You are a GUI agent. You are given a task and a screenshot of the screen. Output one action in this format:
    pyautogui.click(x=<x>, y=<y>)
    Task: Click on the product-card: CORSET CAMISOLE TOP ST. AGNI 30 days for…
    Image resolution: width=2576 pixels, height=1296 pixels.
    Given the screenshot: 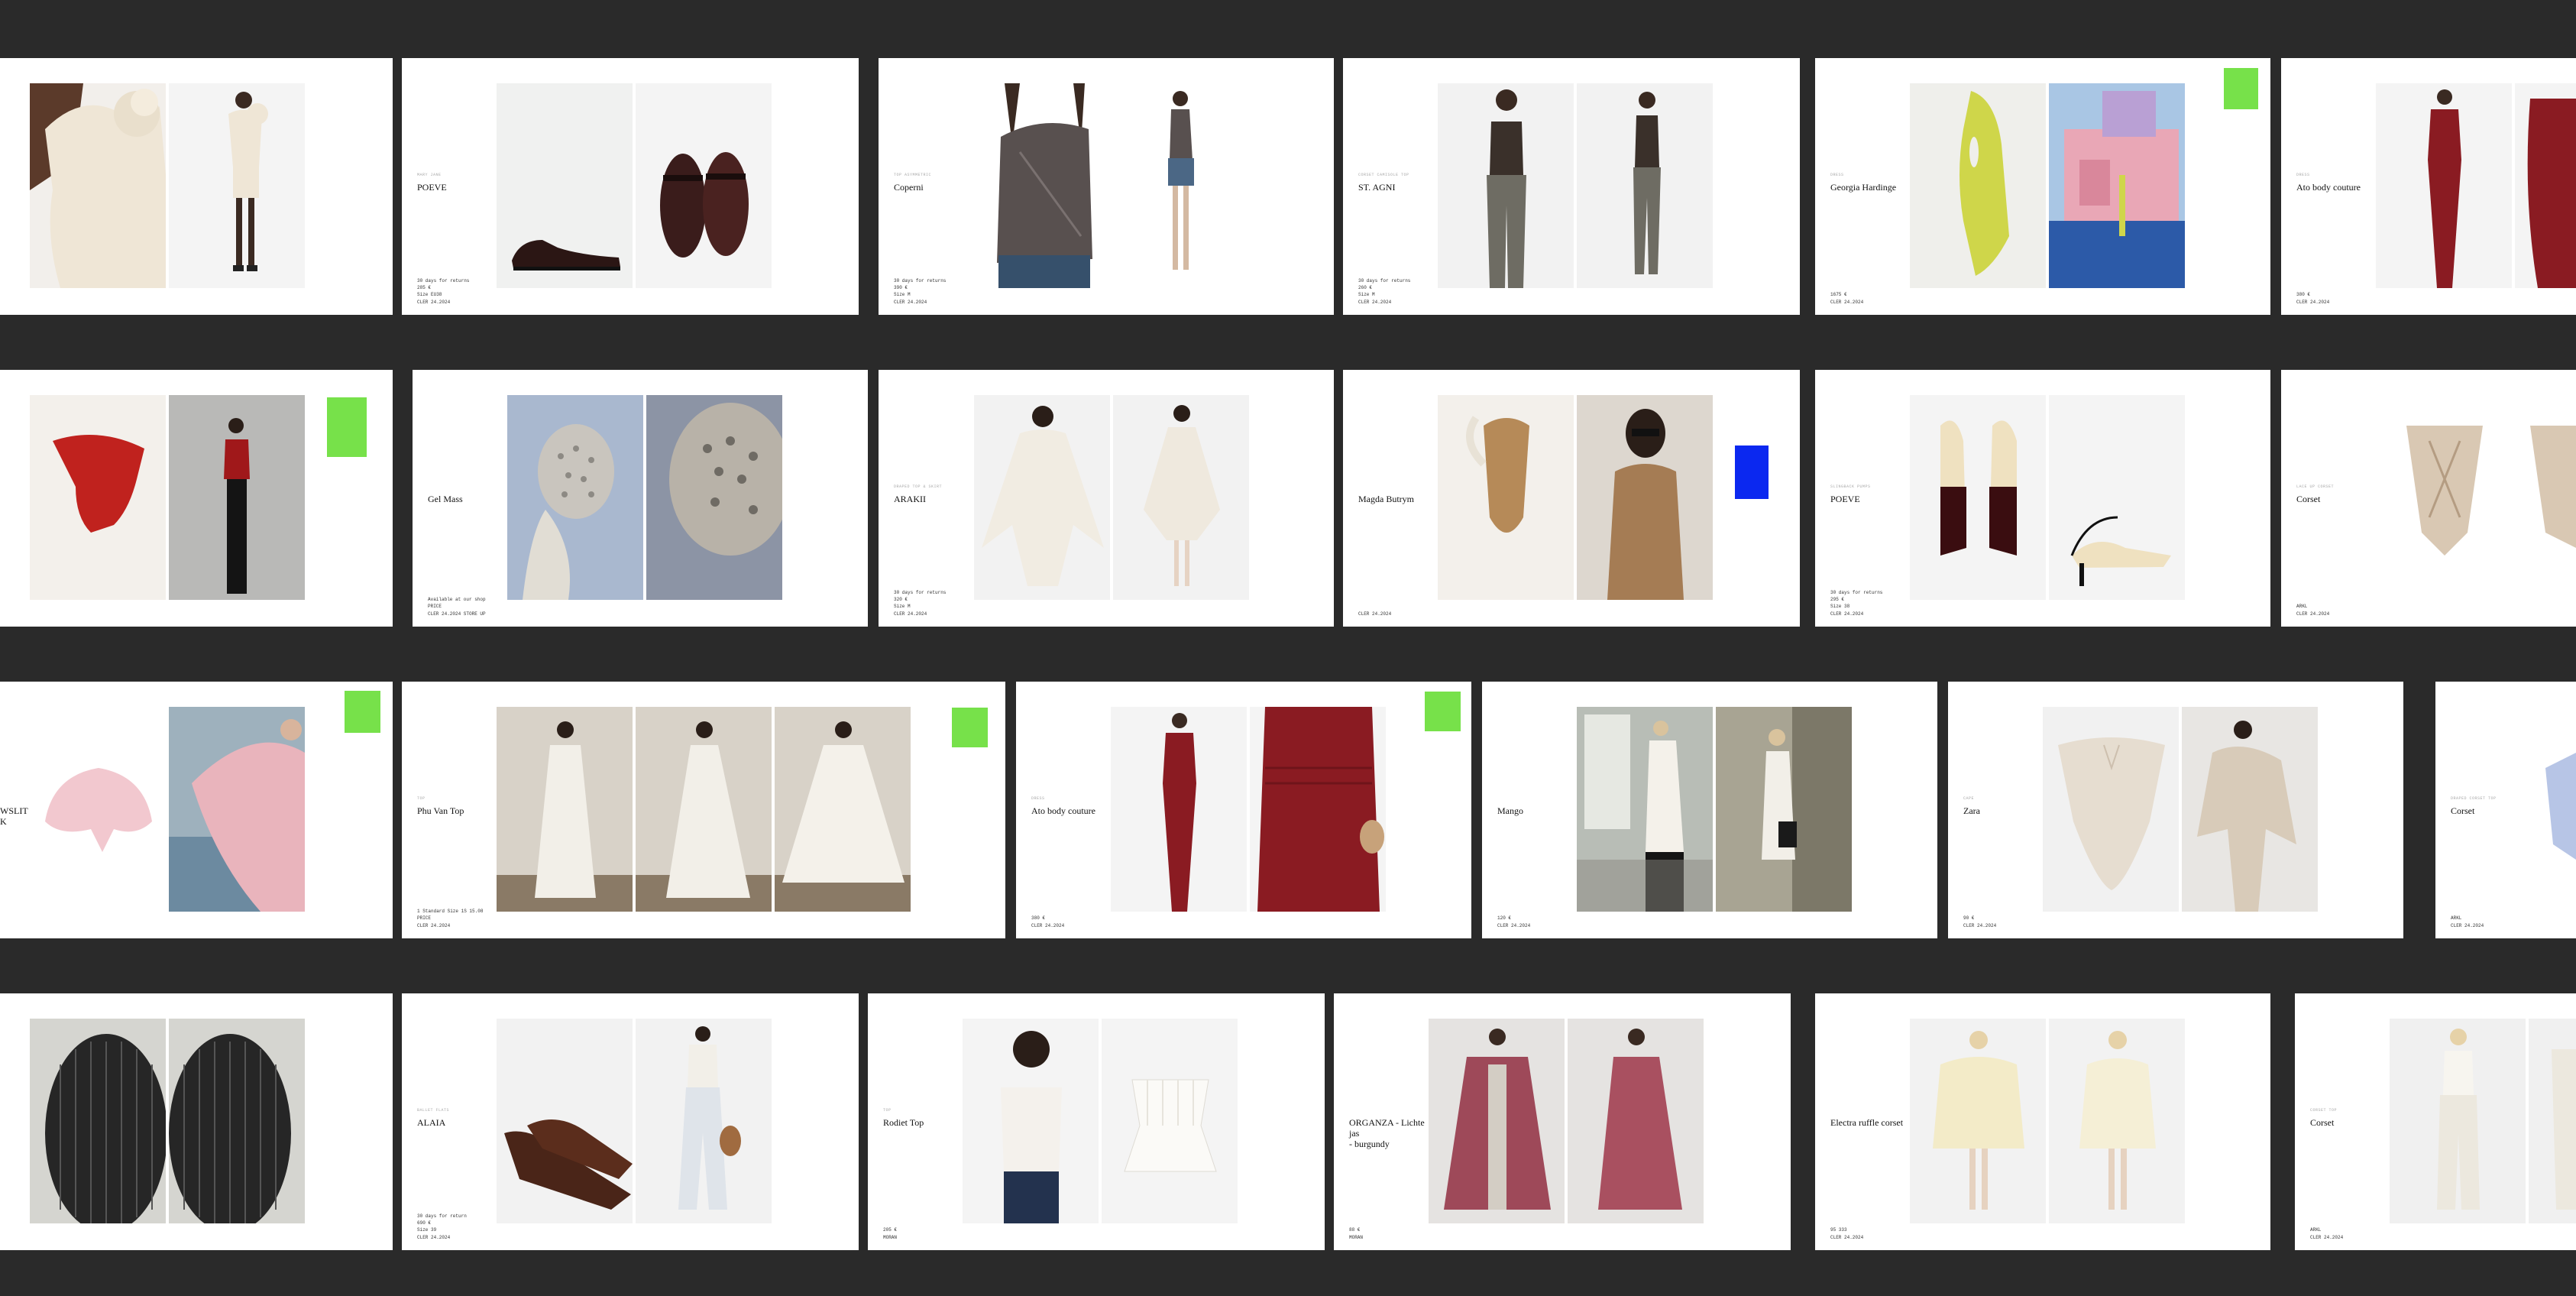 What is the action you would take?
    pyautogui.click(x=1571, y=187)
    